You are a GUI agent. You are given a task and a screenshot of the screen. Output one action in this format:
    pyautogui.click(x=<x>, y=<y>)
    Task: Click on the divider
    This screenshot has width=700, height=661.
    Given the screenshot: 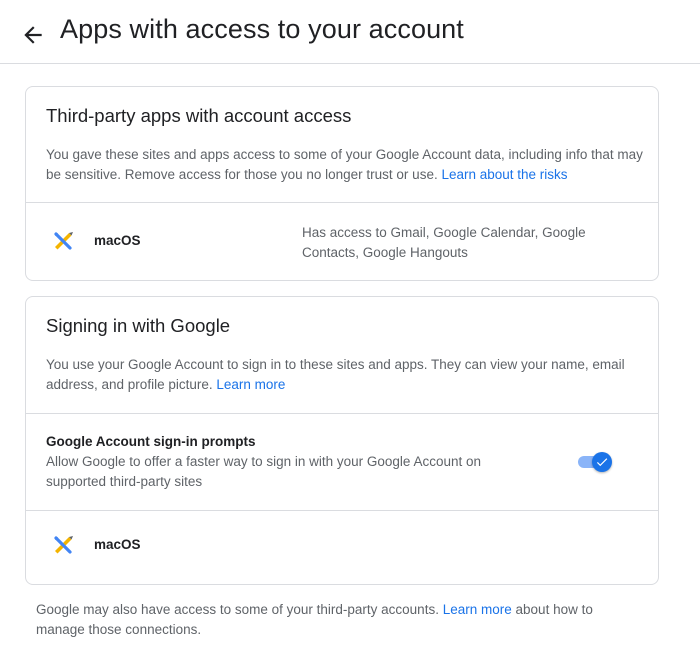 What is the action you would take?
    pyautogui.click(x=342, y=413)
    